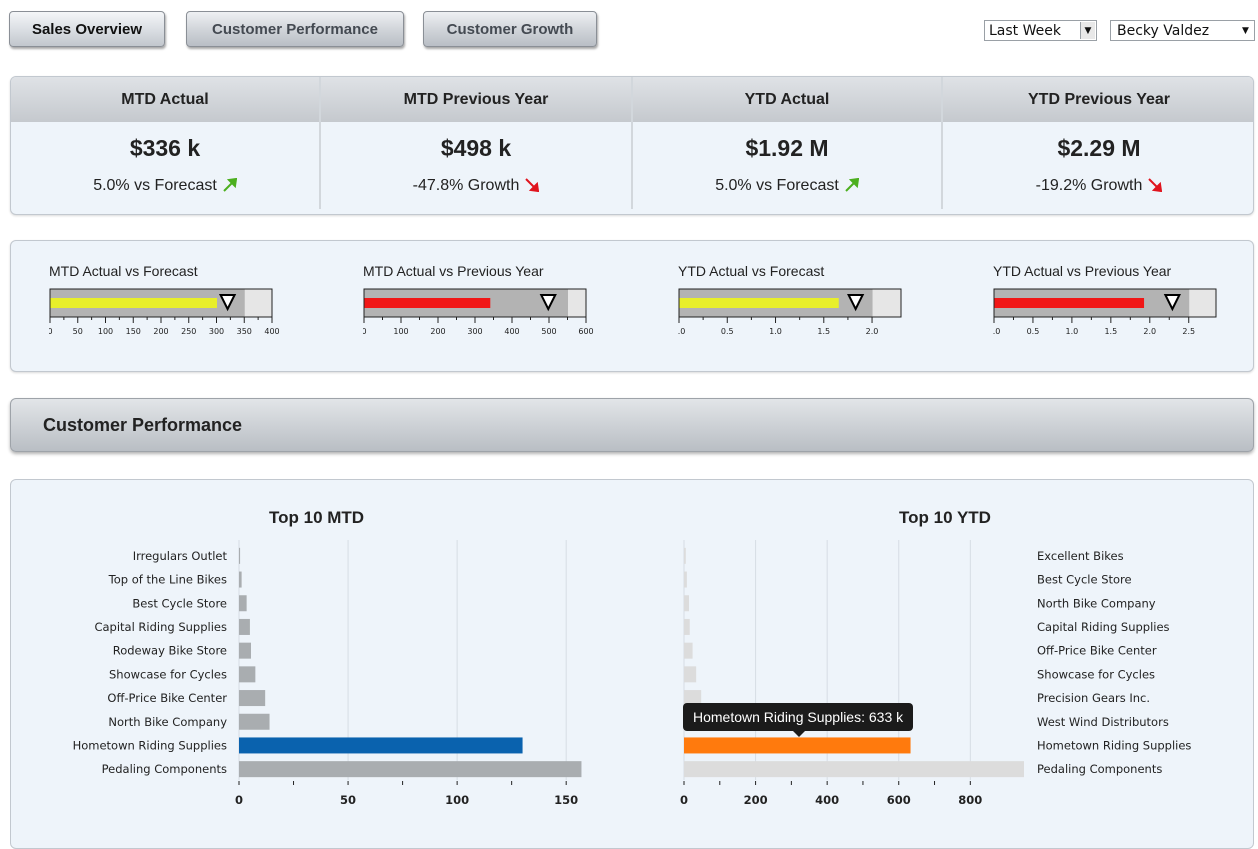  Describe the element at coordinates (180, 556) in the screenshot. I see `category-label: Irregulars Outlet` at that location.